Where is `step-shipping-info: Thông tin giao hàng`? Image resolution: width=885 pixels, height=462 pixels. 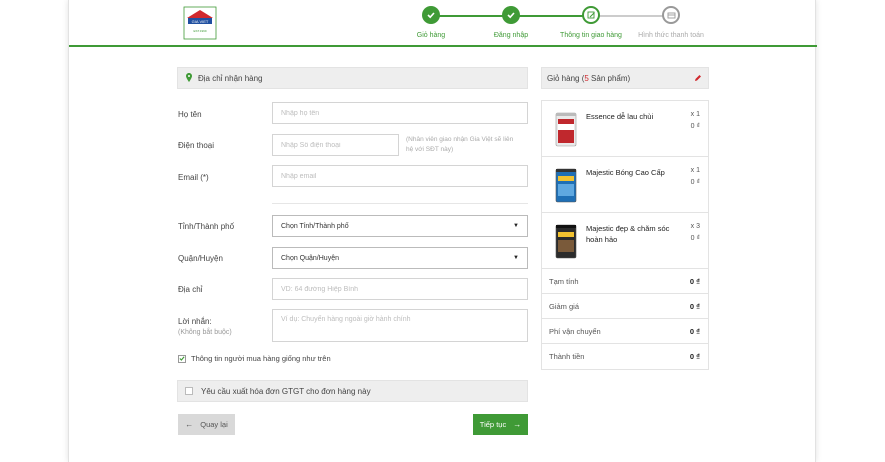
step-shipping-info: Thông tin giao hàng is located at coordinates (591, 22).